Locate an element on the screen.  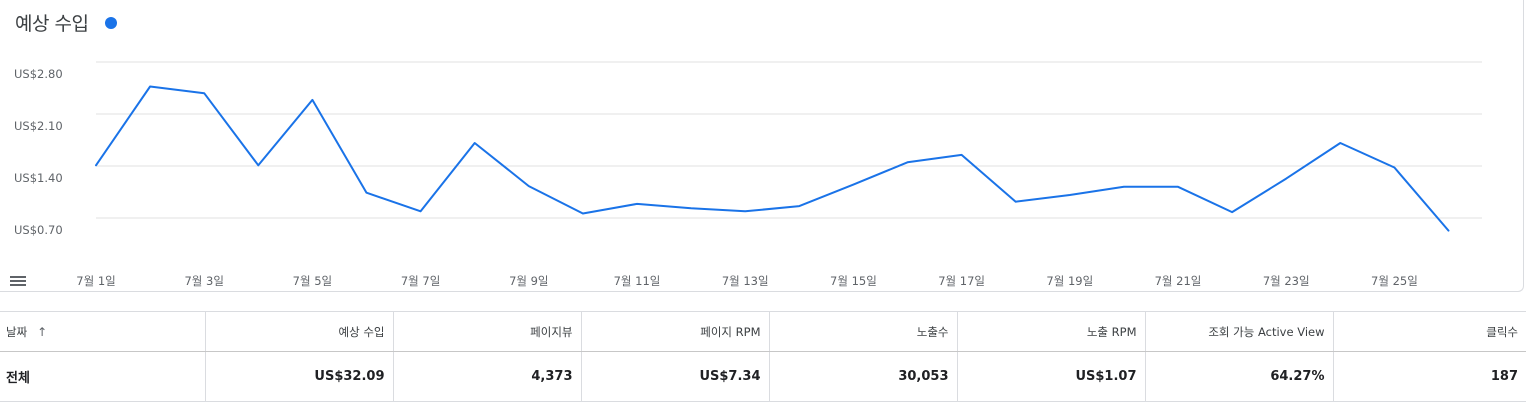
total-estimated-earnings: US$32.09 is located at coordinates (298, 376).